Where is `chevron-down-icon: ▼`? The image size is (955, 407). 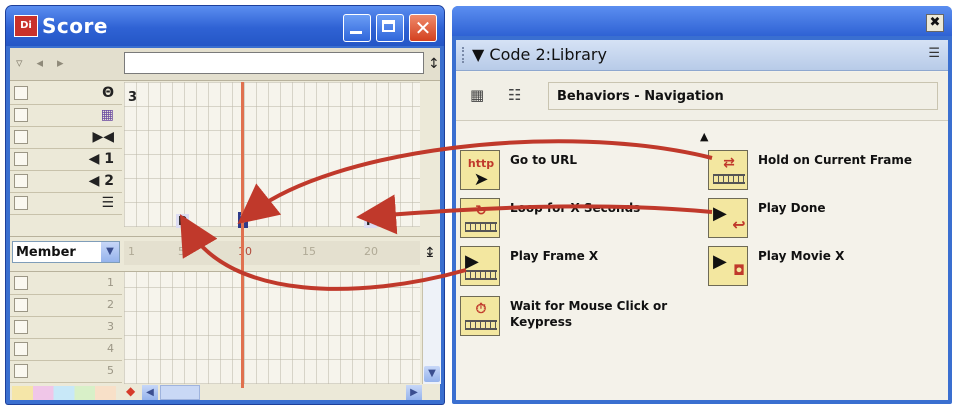
chevron-down-icon: ▼ is located at coordinates (110, 252).